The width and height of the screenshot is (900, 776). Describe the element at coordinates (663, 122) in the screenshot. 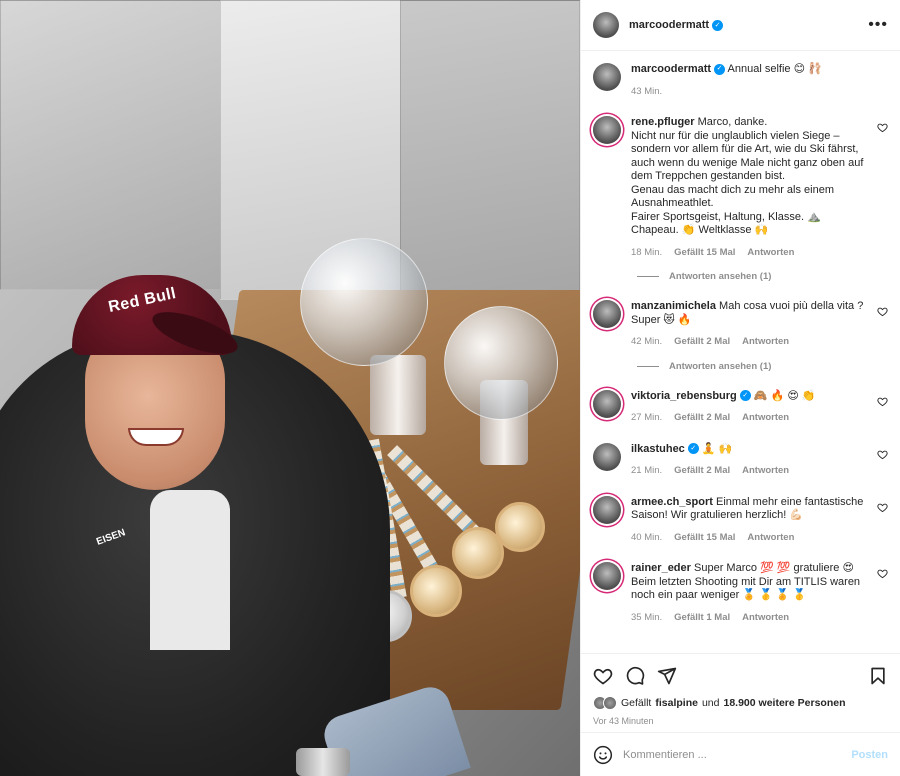

I see `commenter-username: rene.pfluger` at that location.